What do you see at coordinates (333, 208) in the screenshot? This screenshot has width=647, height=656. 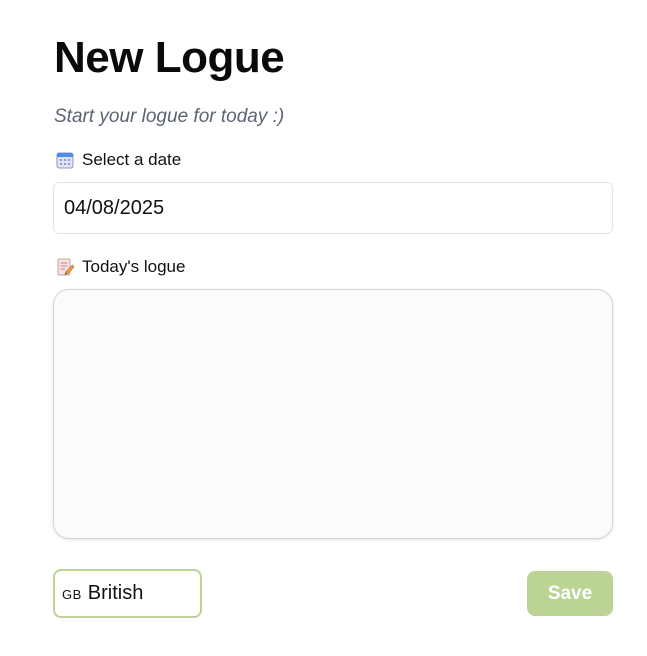 I see `date-input` at bounding box center [333, 208].